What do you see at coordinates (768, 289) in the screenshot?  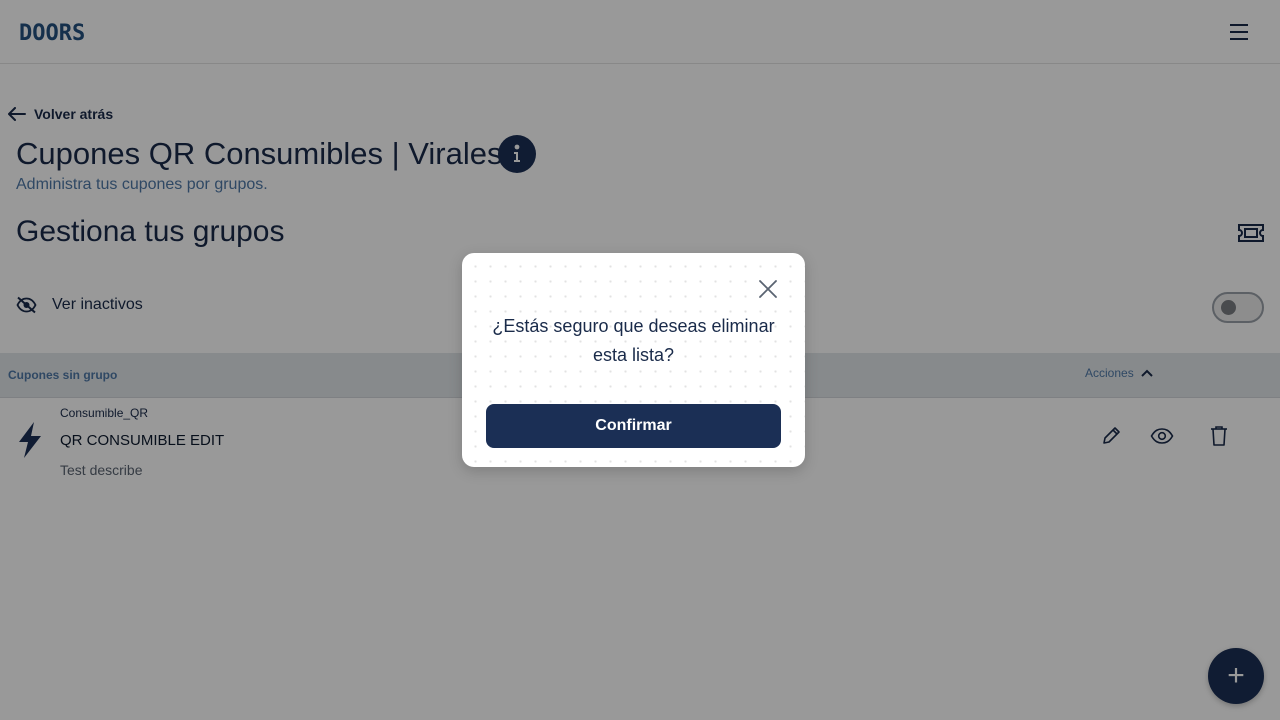 I see `close-icon` at bounding box center [768, 289].